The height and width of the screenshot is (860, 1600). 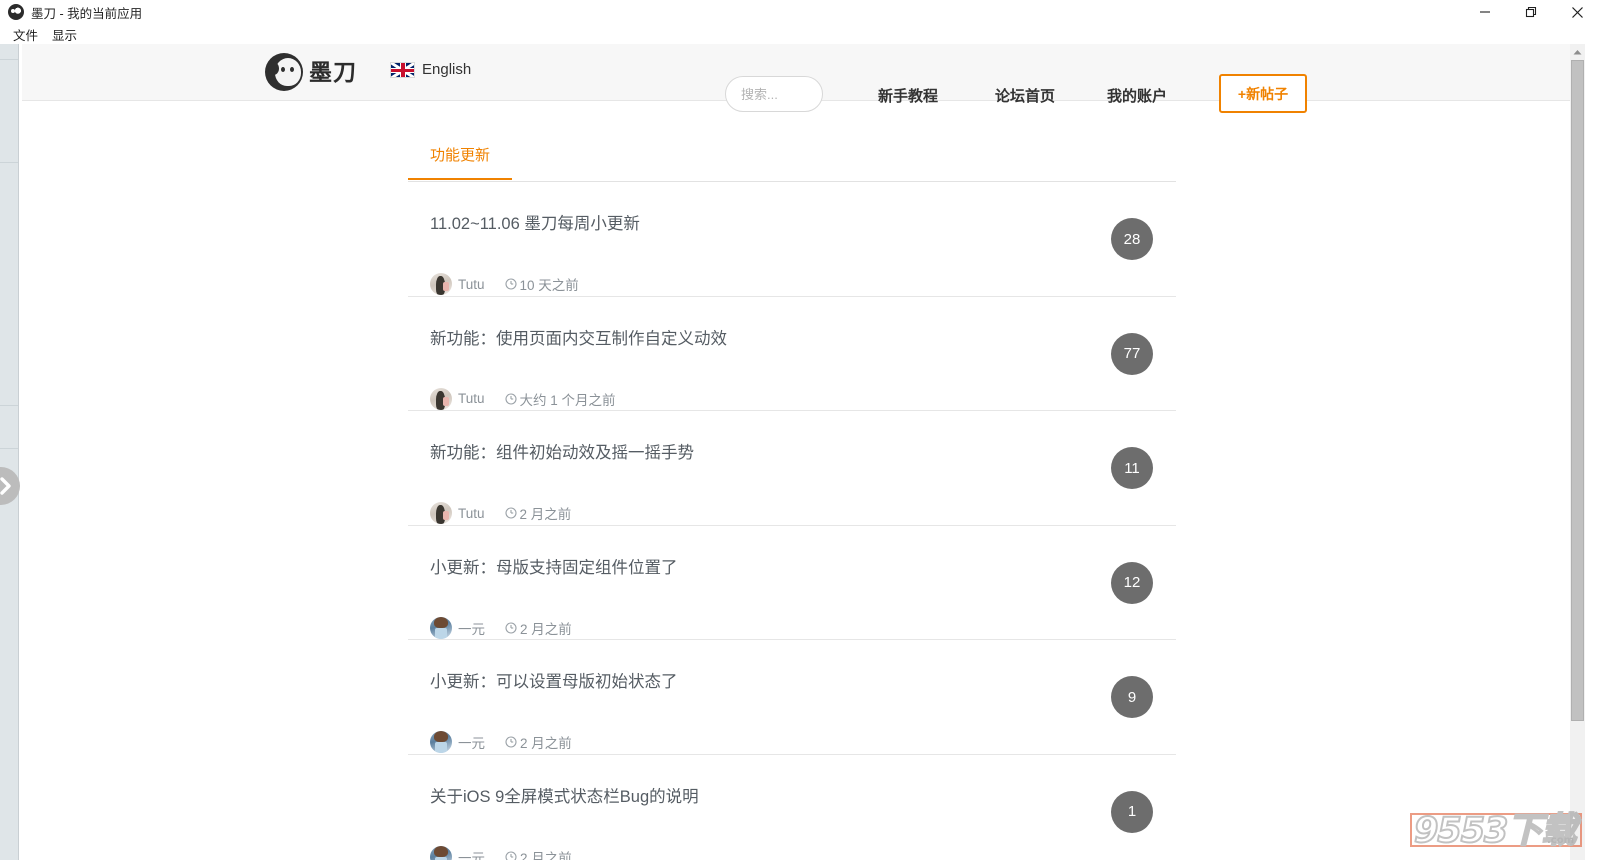 I want to click on maximize-icon, so click(x=1531, y=12).